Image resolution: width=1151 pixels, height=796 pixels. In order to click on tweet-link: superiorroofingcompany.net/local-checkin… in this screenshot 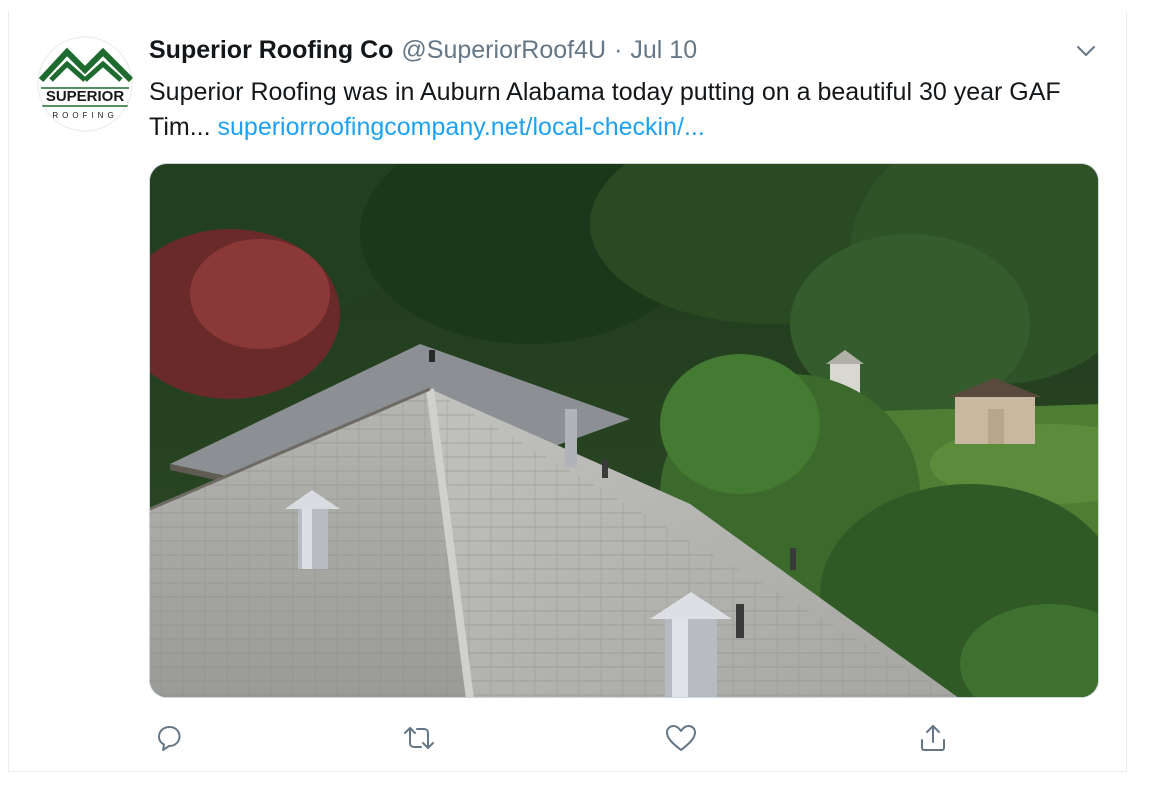, I will do `click(461, 127)`.